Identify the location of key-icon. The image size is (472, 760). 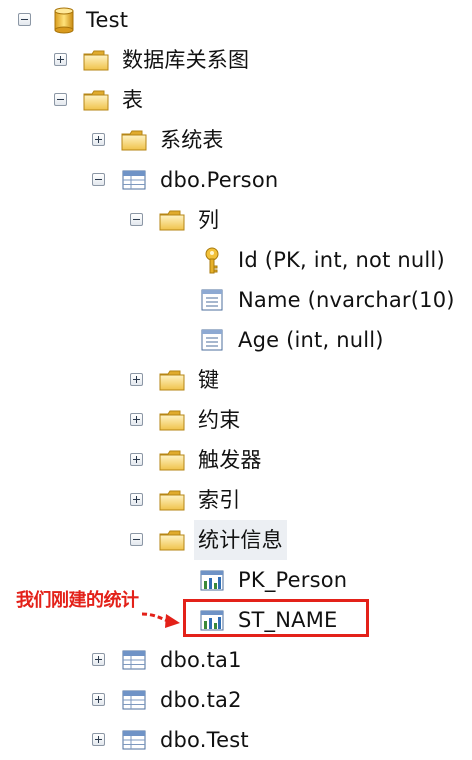
(212, 260).